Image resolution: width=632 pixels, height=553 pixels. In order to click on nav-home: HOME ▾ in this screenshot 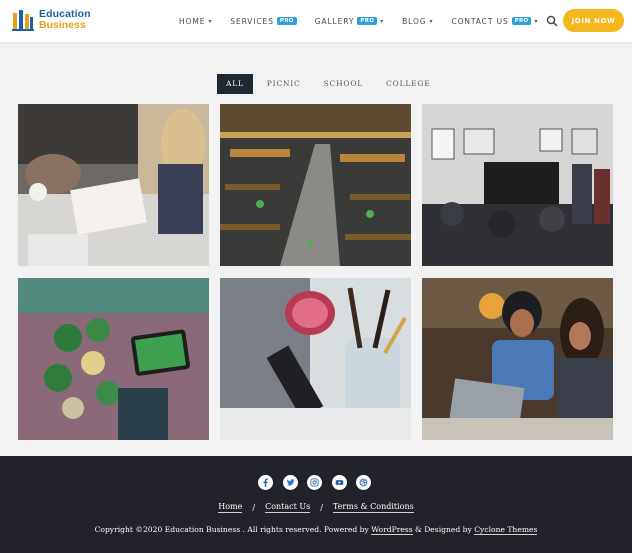, I will do `click(195, 21)`.